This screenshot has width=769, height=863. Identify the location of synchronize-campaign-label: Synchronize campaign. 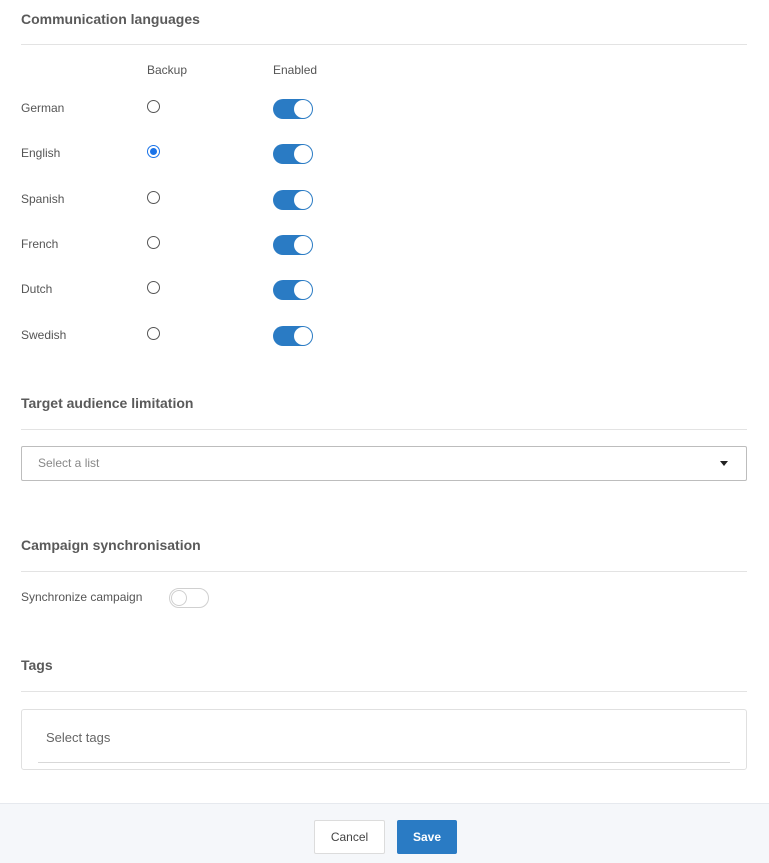
(82, 597).